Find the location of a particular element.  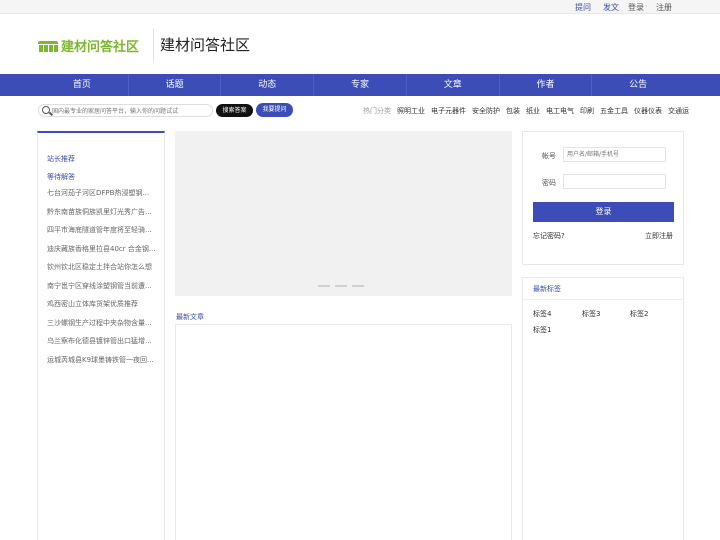

hot-category-item: 安全防护 is located at coordinates (486, 111).